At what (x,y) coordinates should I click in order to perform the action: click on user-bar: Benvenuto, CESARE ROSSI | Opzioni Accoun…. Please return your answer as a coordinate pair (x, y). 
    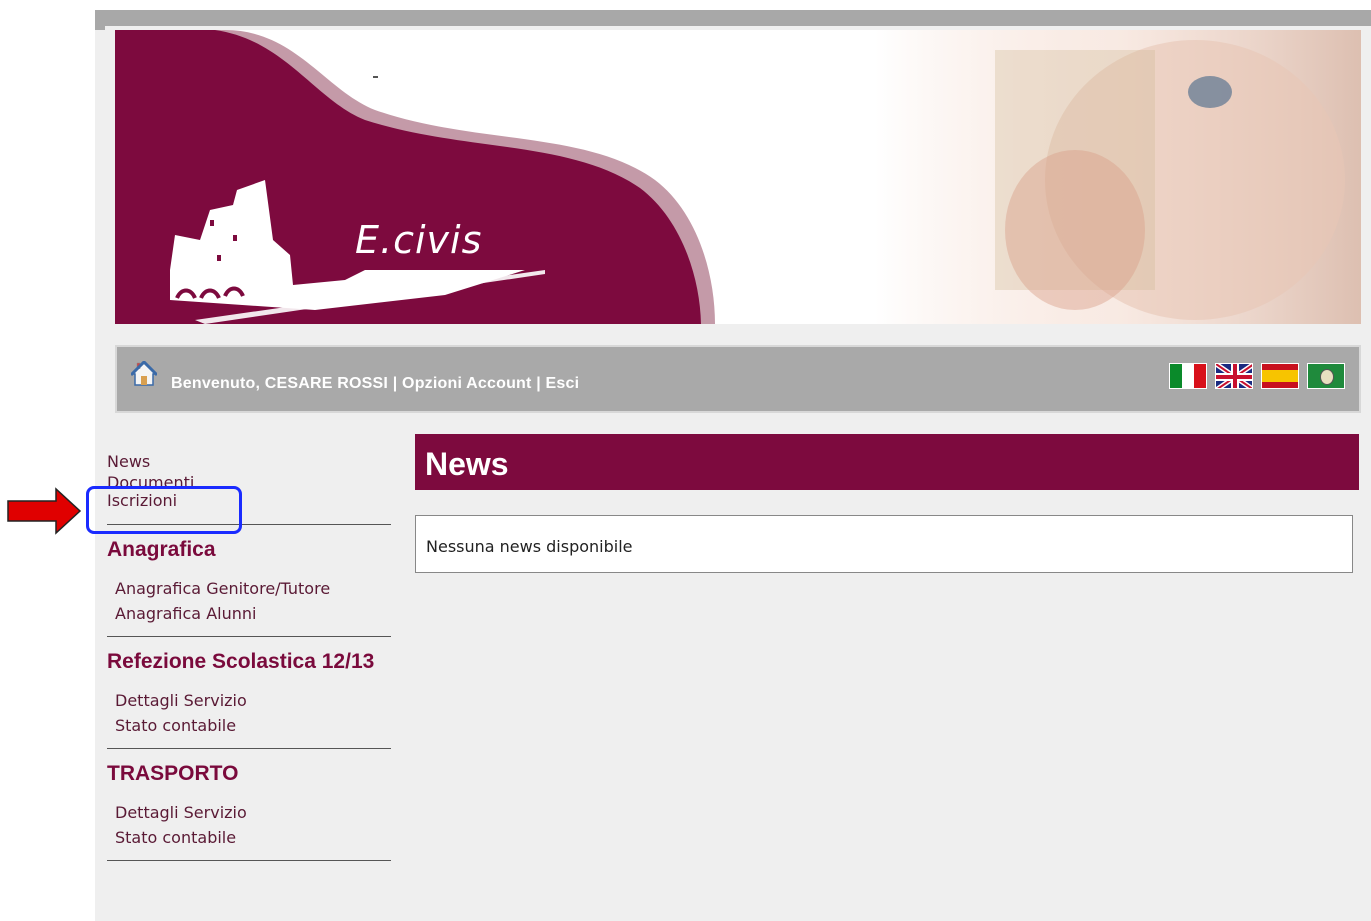
    Looking at the image, I should click on (738, 379).